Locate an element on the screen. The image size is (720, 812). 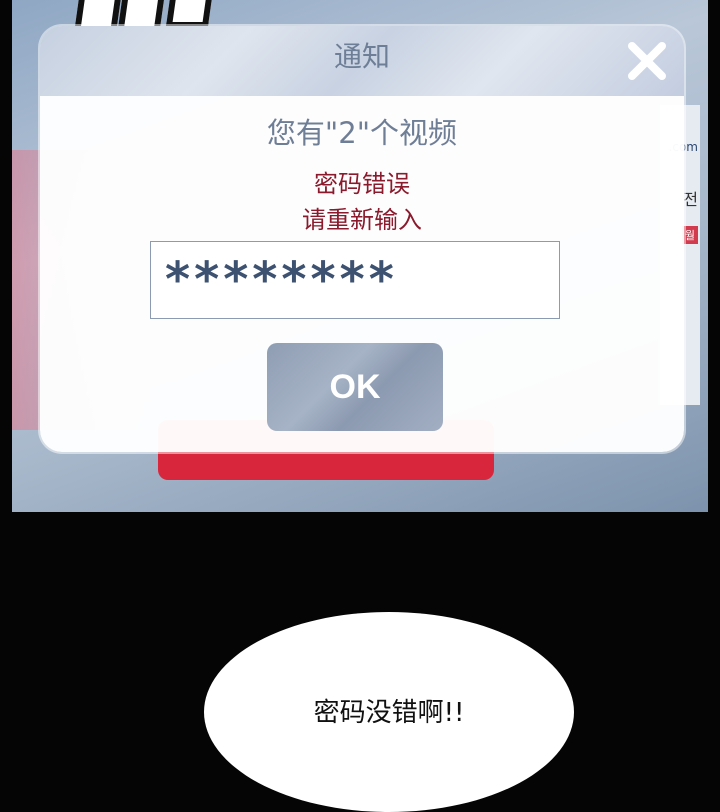
password-value: ******** is located at coordinates (281, 280).